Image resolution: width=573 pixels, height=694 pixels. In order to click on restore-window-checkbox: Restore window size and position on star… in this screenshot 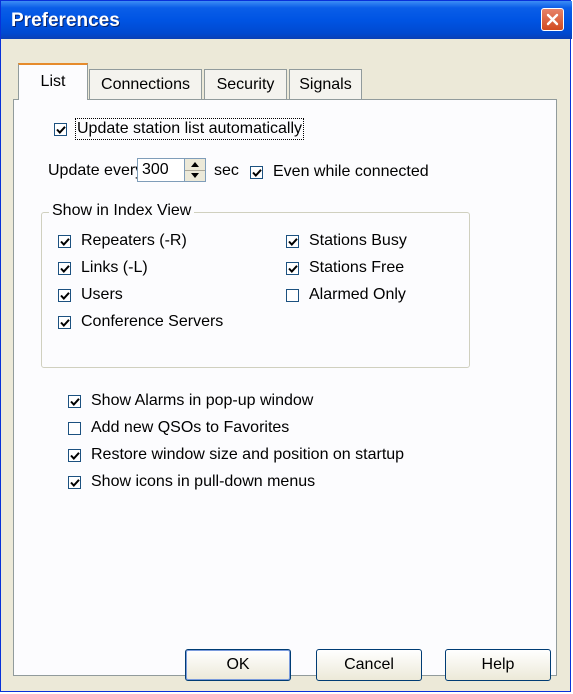, I will do `click(236, 455)`.